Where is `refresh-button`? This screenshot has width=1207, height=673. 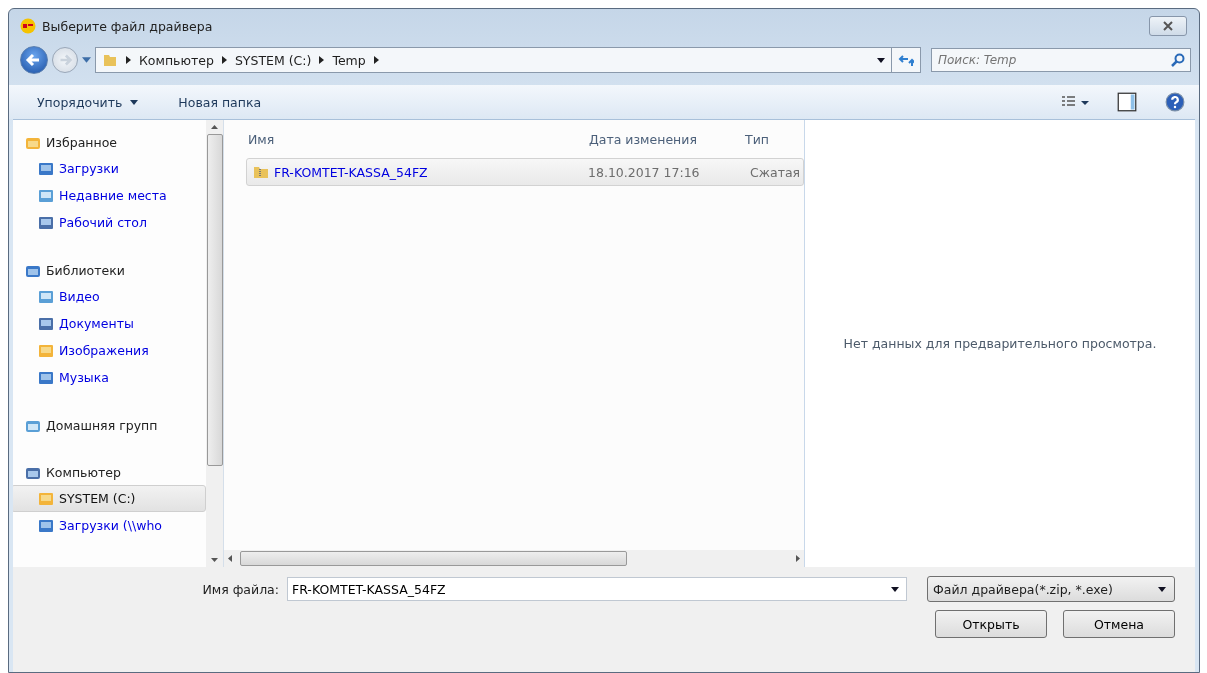 refresh-button is located at coordinates (906, 60).